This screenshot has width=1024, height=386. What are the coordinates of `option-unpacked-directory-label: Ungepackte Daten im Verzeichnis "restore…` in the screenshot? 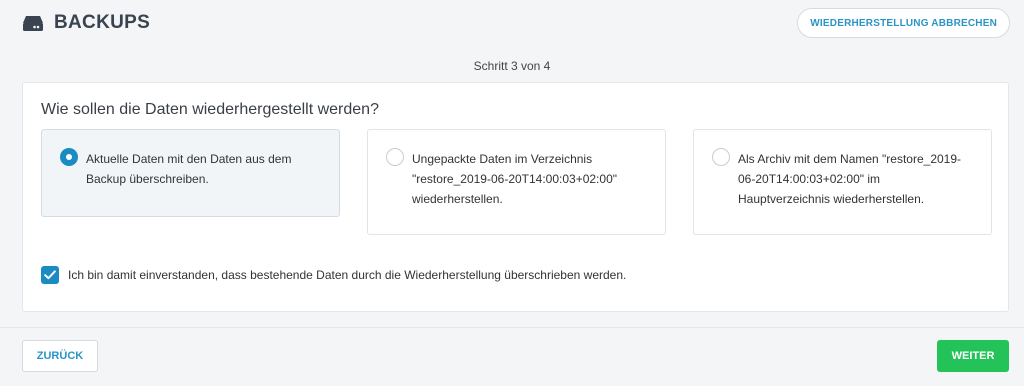 It's located at (515, 179).